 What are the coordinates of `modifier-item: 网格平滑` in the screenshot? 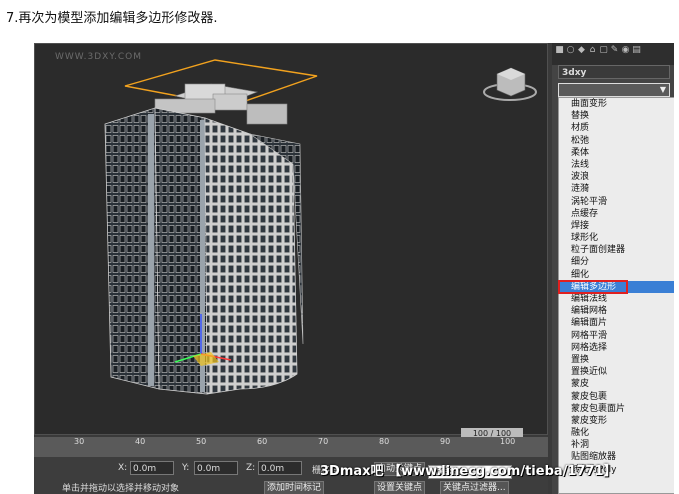 It's located at (616, 336).